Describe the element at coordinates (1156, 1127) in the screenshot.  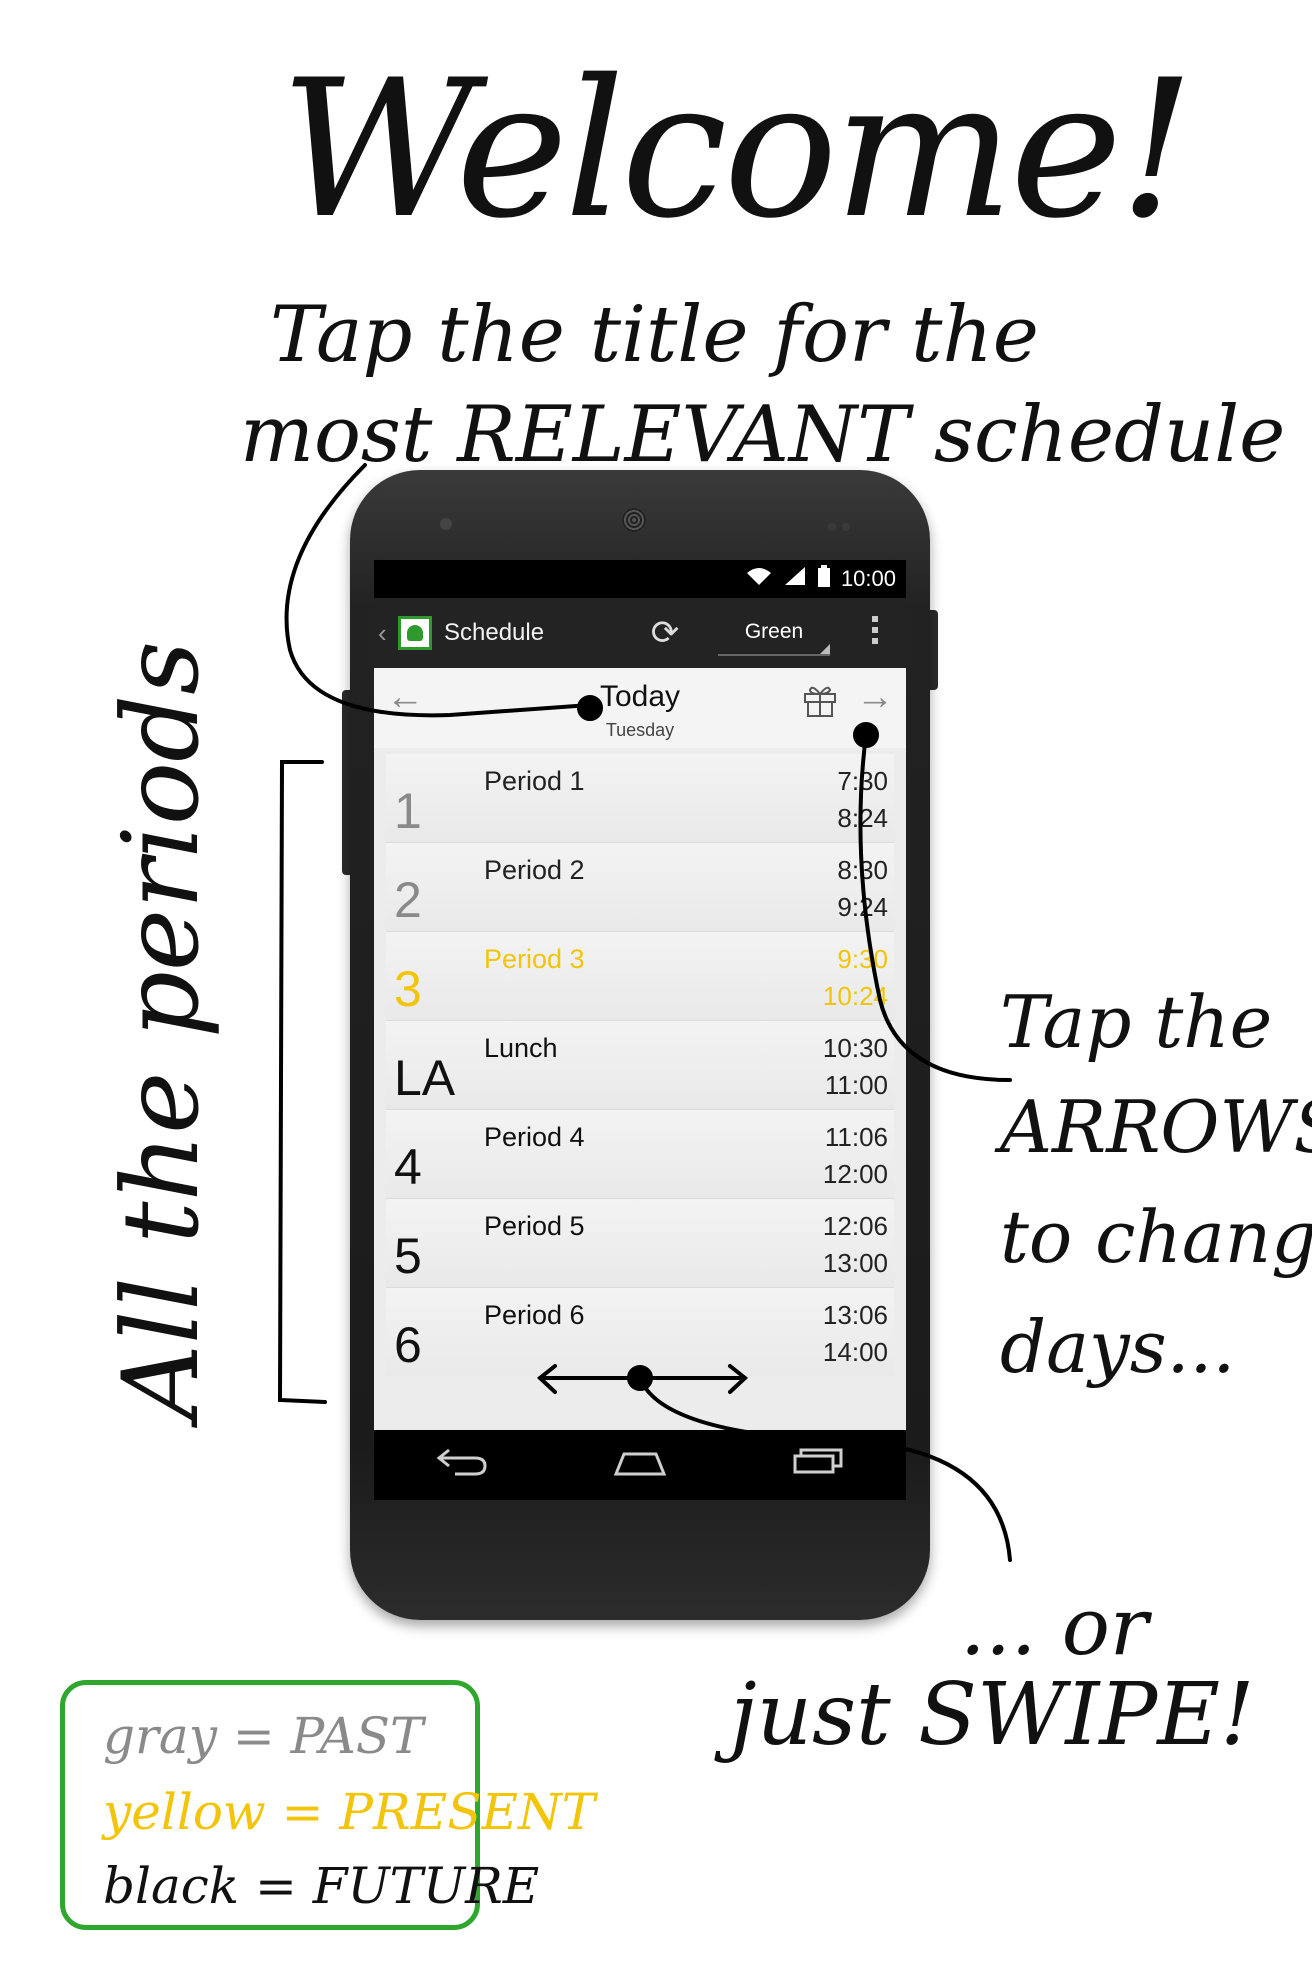
I see `arrows-note-line2: ARROWS` at that location.